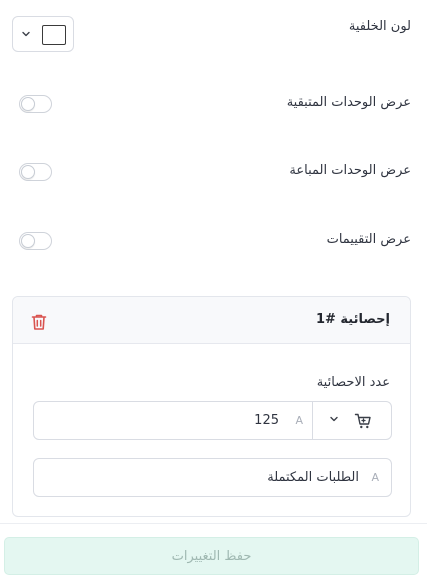 The image size is (427, 577). What do you see at coordinates (363, 421) in the screenshot?
I see `cart-icon` at bounding box center [363, 421].